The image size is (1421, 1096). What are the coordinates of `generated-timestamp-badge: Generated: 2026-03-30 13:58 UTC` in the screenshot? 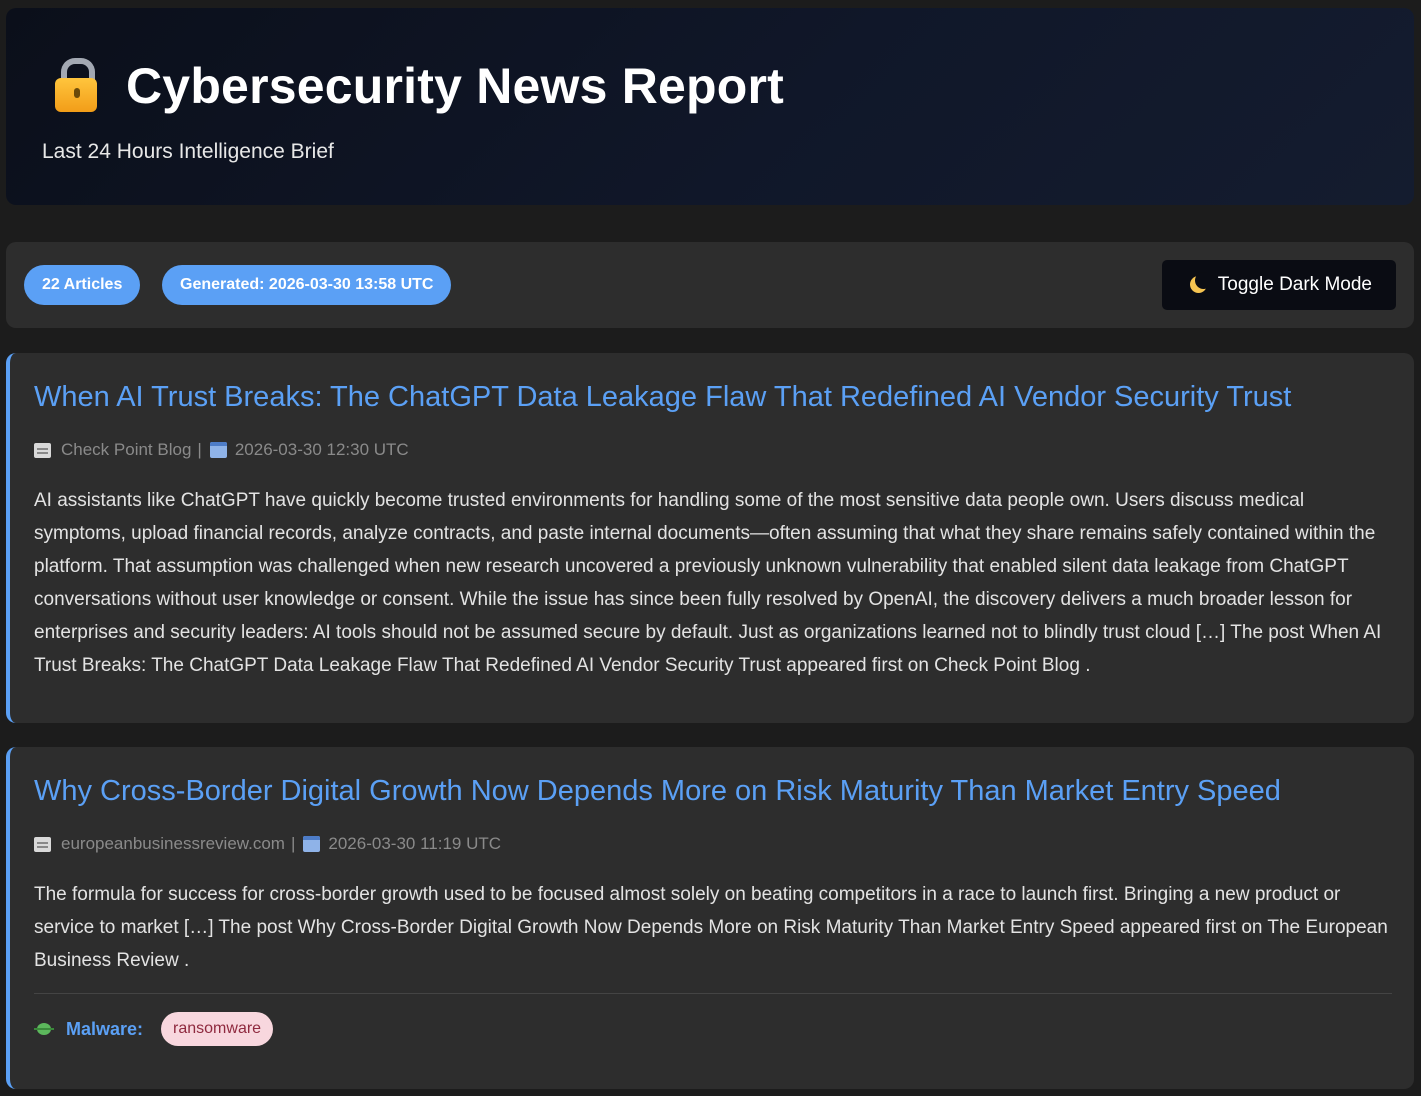 It's located at (307, 285).